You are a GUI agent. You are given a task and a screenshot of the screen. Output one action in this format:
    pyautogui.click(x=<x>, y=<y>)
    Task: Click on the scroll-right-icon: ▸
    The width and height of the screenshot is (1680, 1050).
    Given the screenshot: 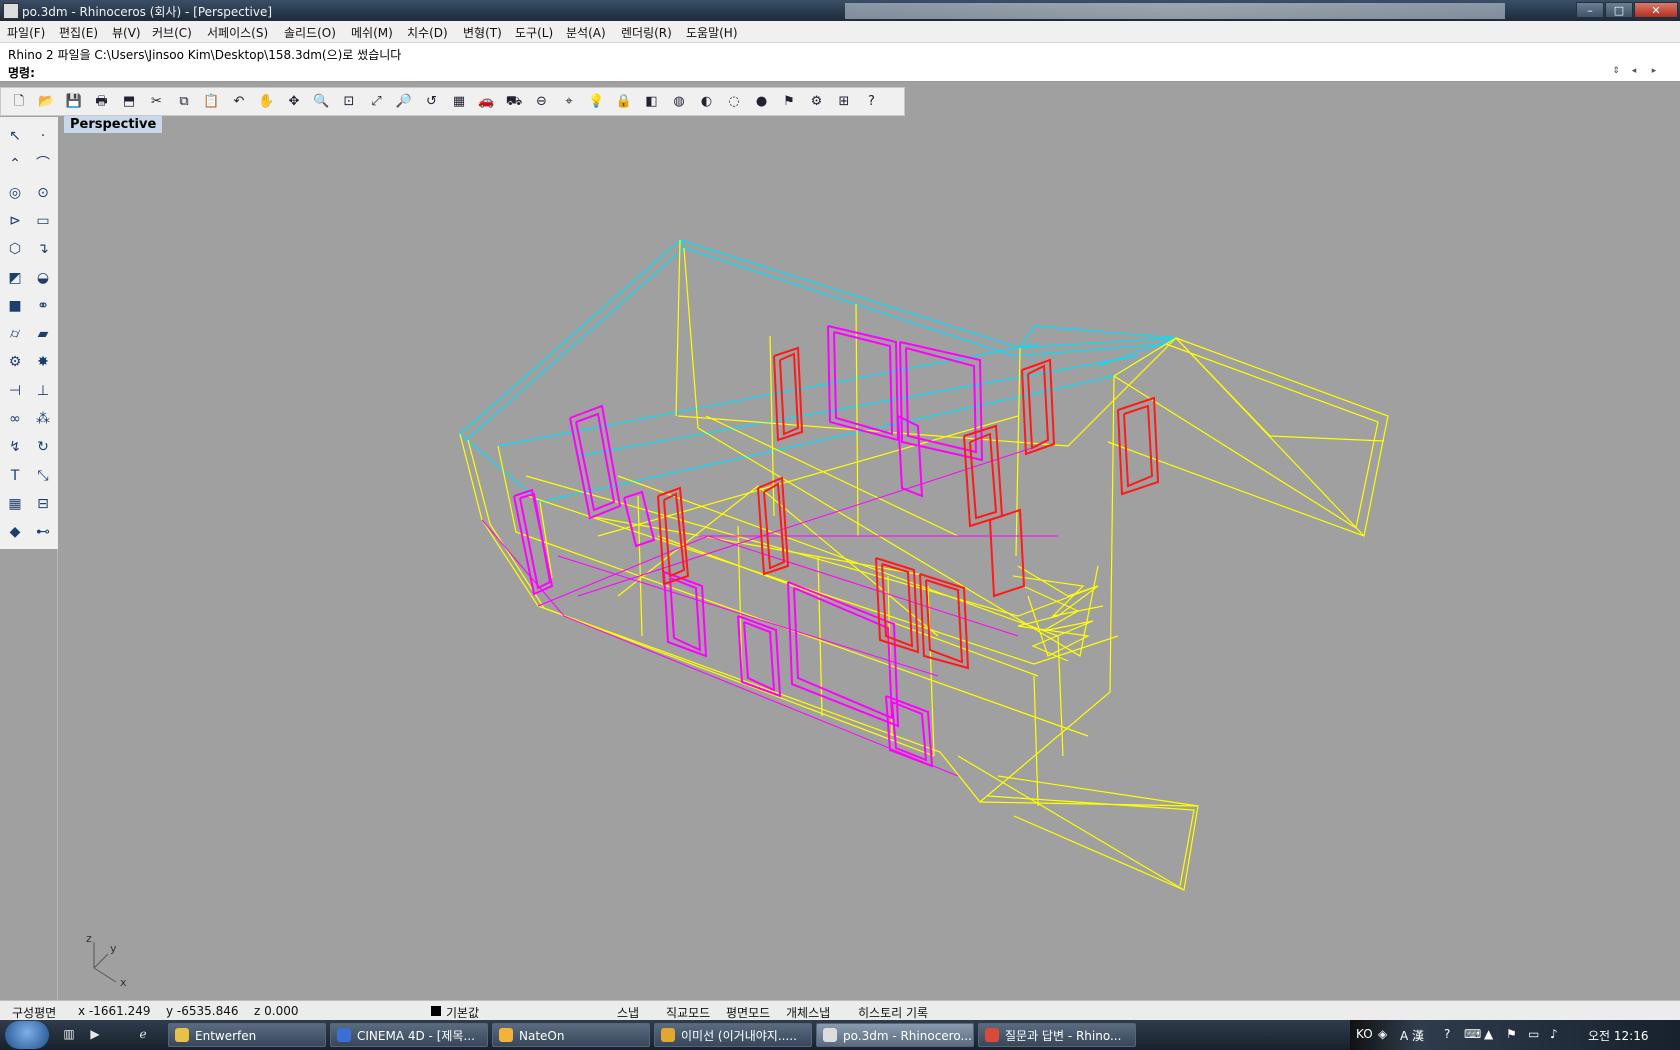 What is the action you would take?
    pyautogui.click(x=1654, y=71)
    